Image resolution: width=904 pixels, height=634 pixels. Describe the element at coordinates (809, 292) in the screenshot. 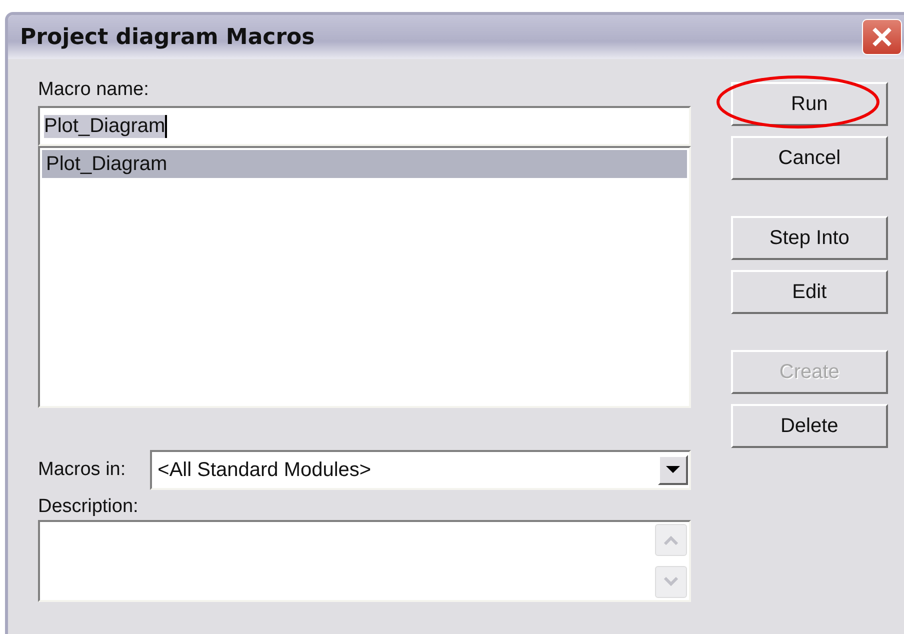

I see `dialog-button: Edit` at that location.